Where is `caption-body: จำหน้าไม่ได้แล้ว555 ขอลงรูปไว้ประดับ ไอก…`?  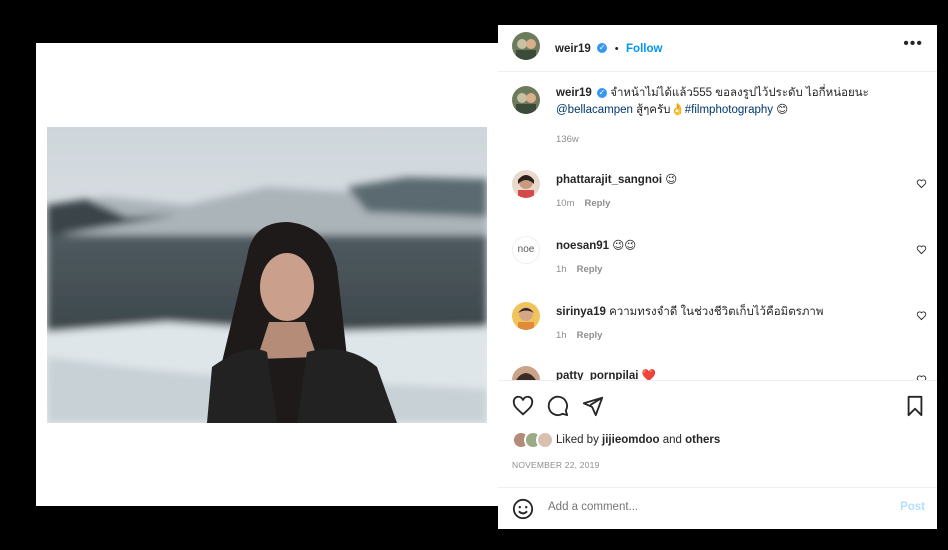 caption-body: จำหน้าไม่ได้แล้ว555 ขอลงรูปไว้ประดับ ไอก… is located at coordinates (739, 93).